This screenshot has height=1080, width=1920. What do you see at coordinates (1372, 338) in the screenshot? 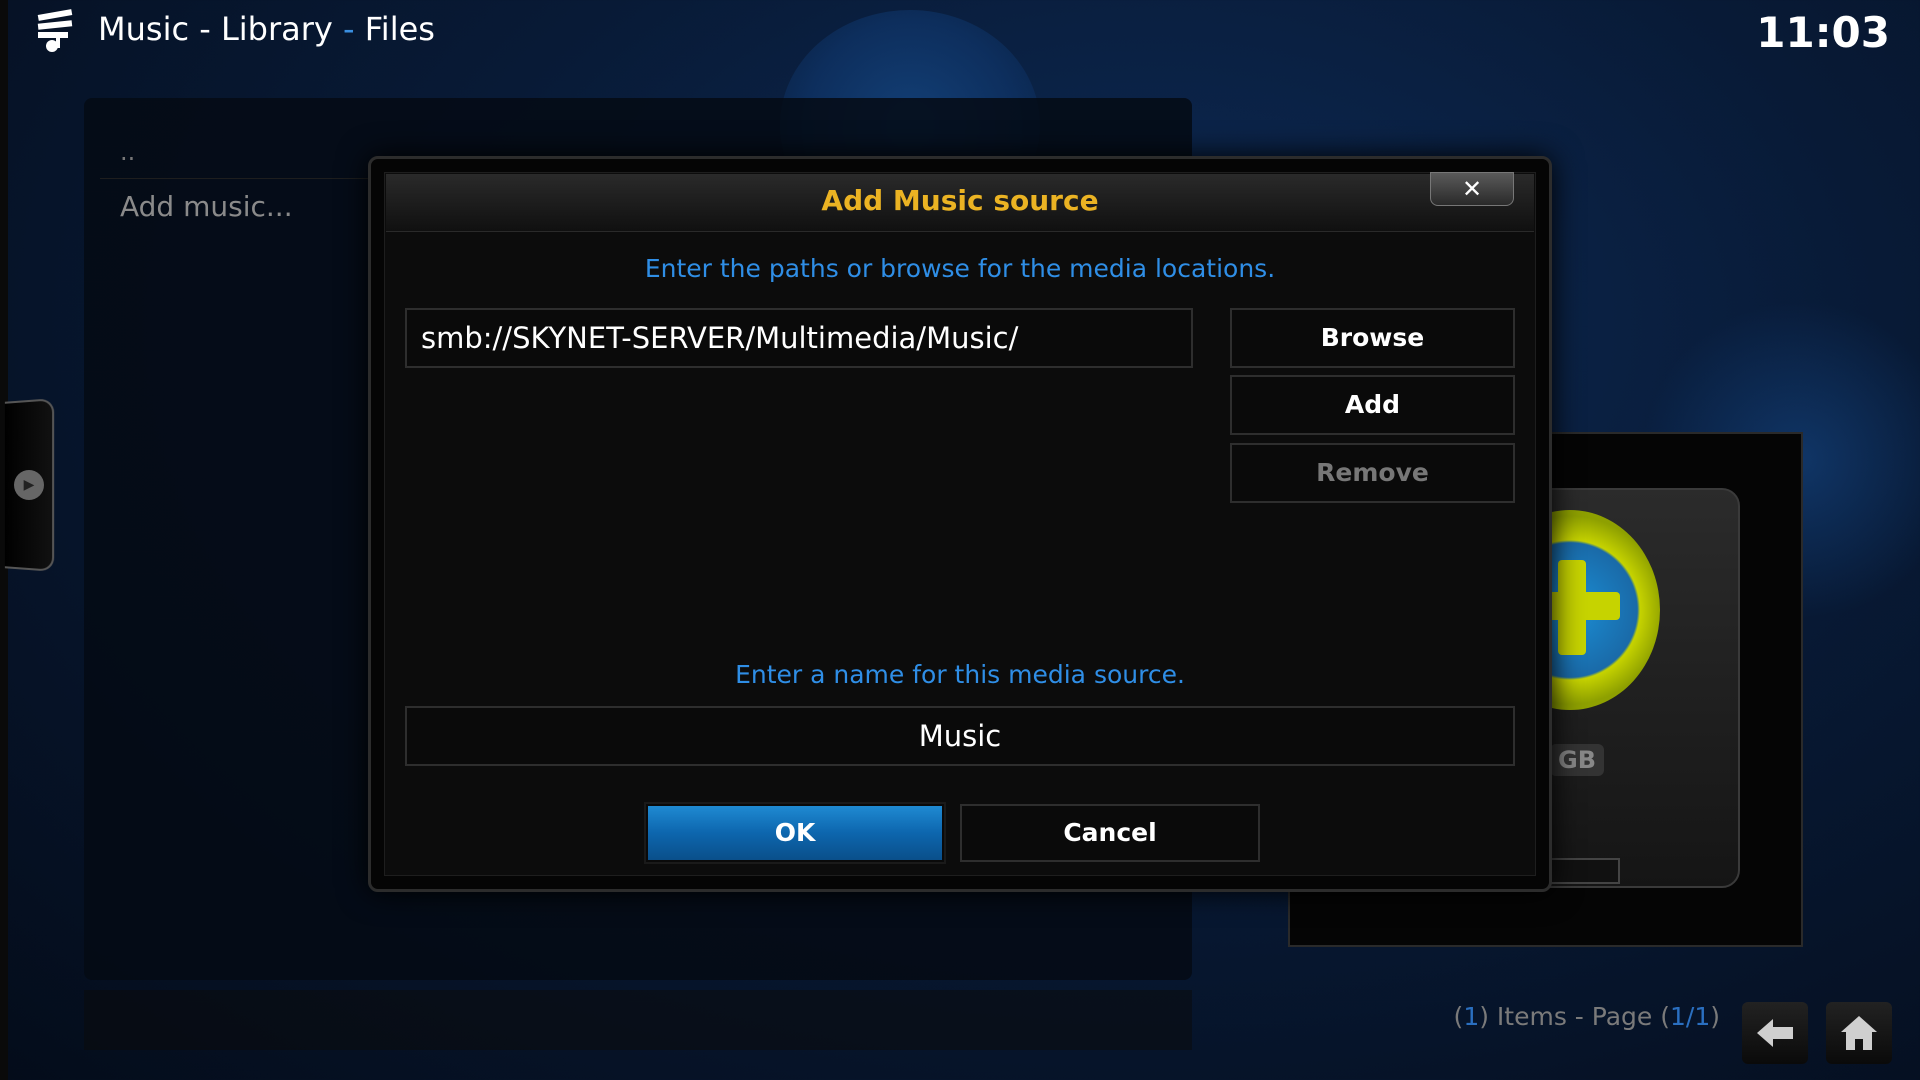
I see `browse-button: Browse` at bounding box center [1372, 338].